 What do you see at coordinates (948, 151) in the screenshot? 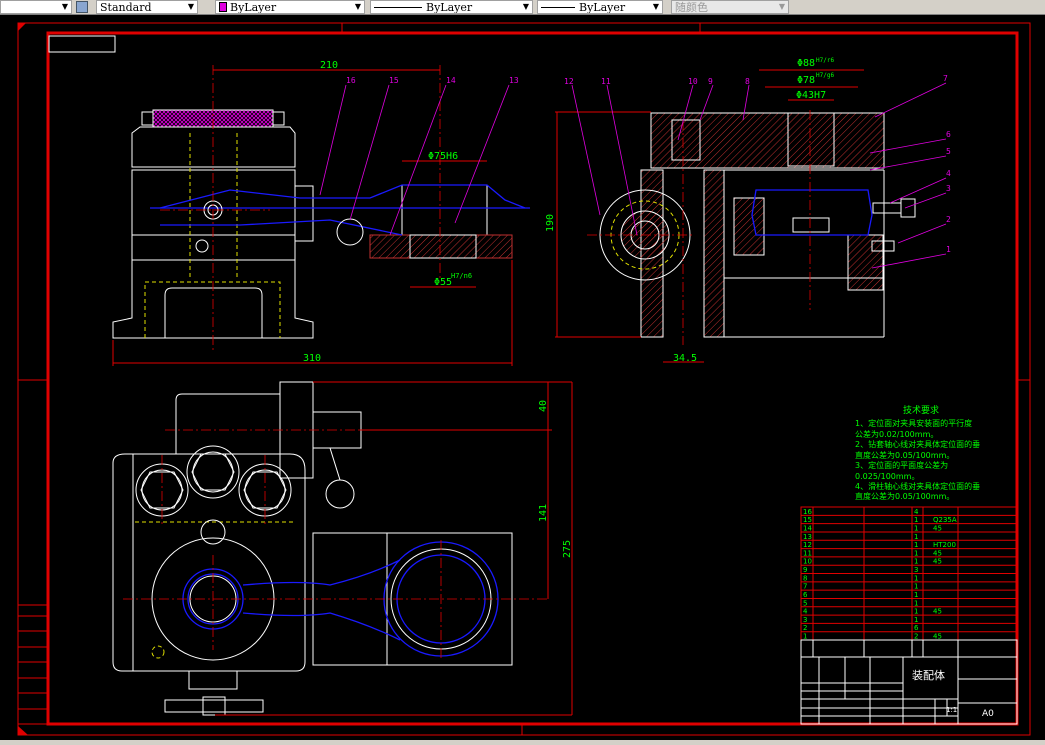
I see `balloon-5: 5` at bounding box center [948, 151].